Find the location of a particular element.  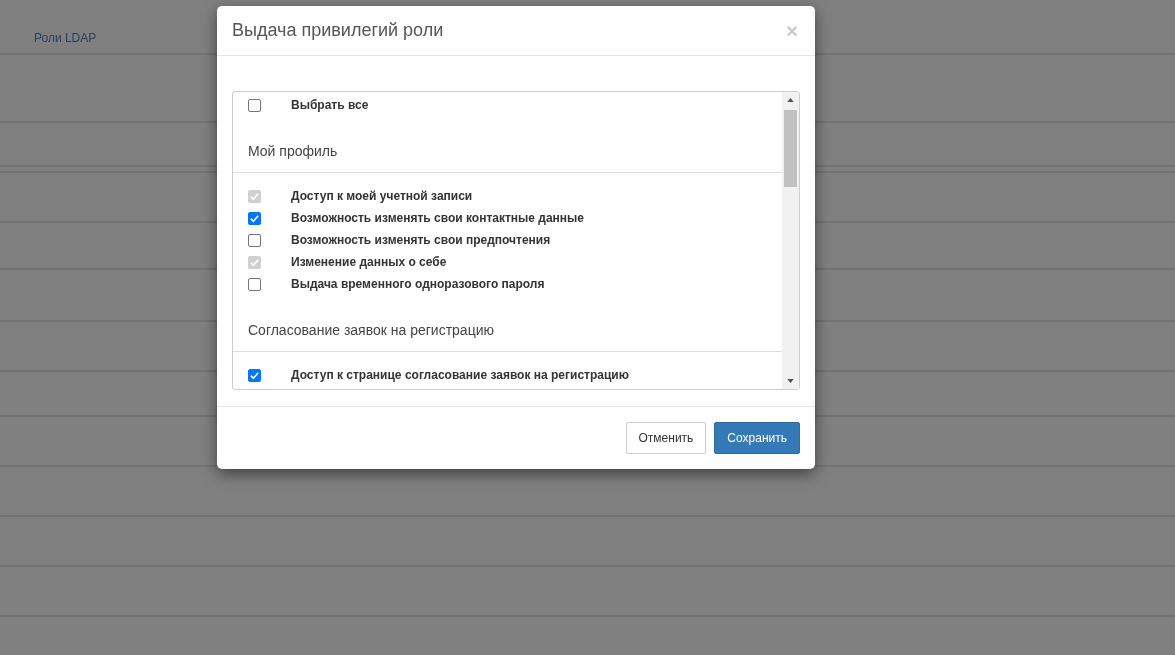

checkbox-label: Возможность изменять свои предпочтения is located at coordinates (421, 240).